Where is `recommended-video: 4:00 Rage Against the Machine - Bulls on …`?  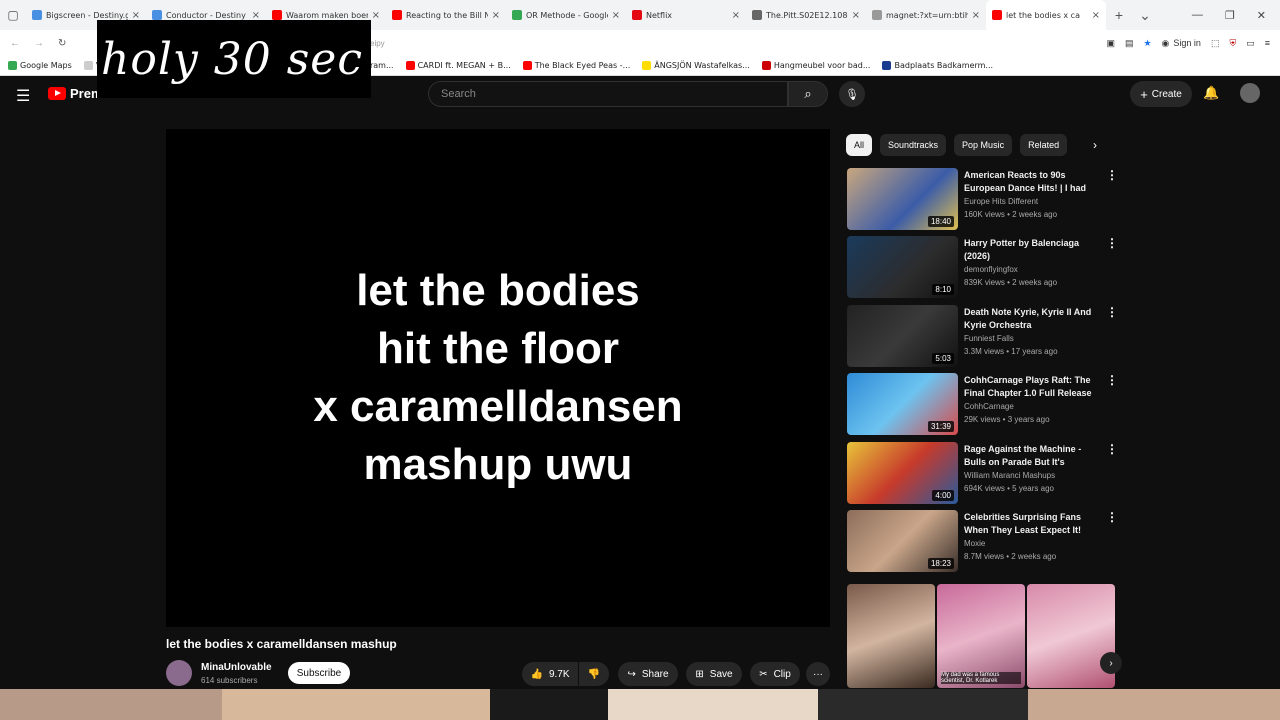 recommended-video: 4:00 Rage Against the Machine - Bulls on … is located at coordinates (982, 474).